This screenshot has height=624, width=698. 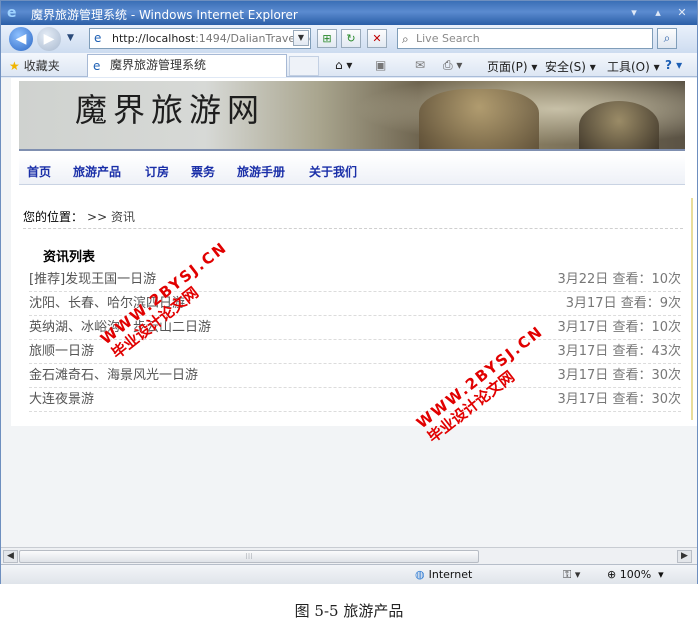 I want to click on help-icon: ? ▾, so click(x=673, y=65).